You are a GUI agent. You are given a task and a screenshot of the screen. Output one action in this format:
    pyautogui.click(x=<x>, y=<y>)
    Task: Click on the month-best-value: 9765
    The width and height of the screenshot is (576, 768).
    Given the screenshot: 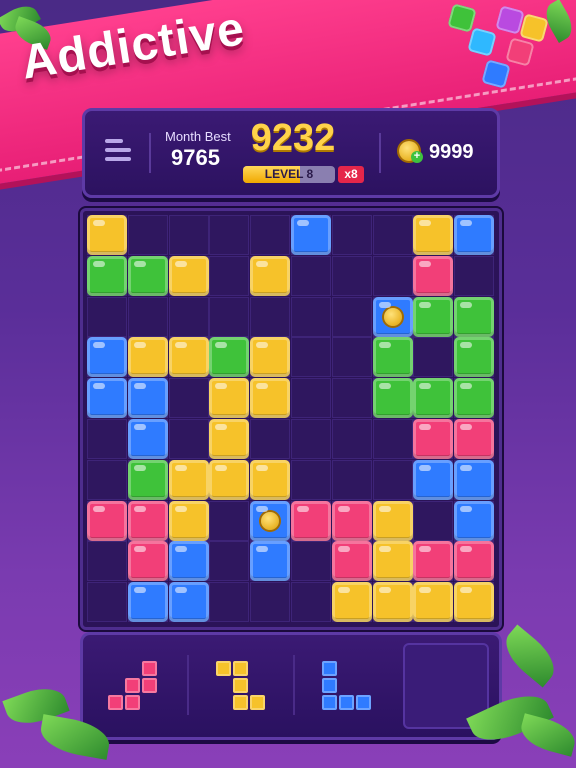 What is the action you would take?
    pyautogui.click(x=195, y=157)
    